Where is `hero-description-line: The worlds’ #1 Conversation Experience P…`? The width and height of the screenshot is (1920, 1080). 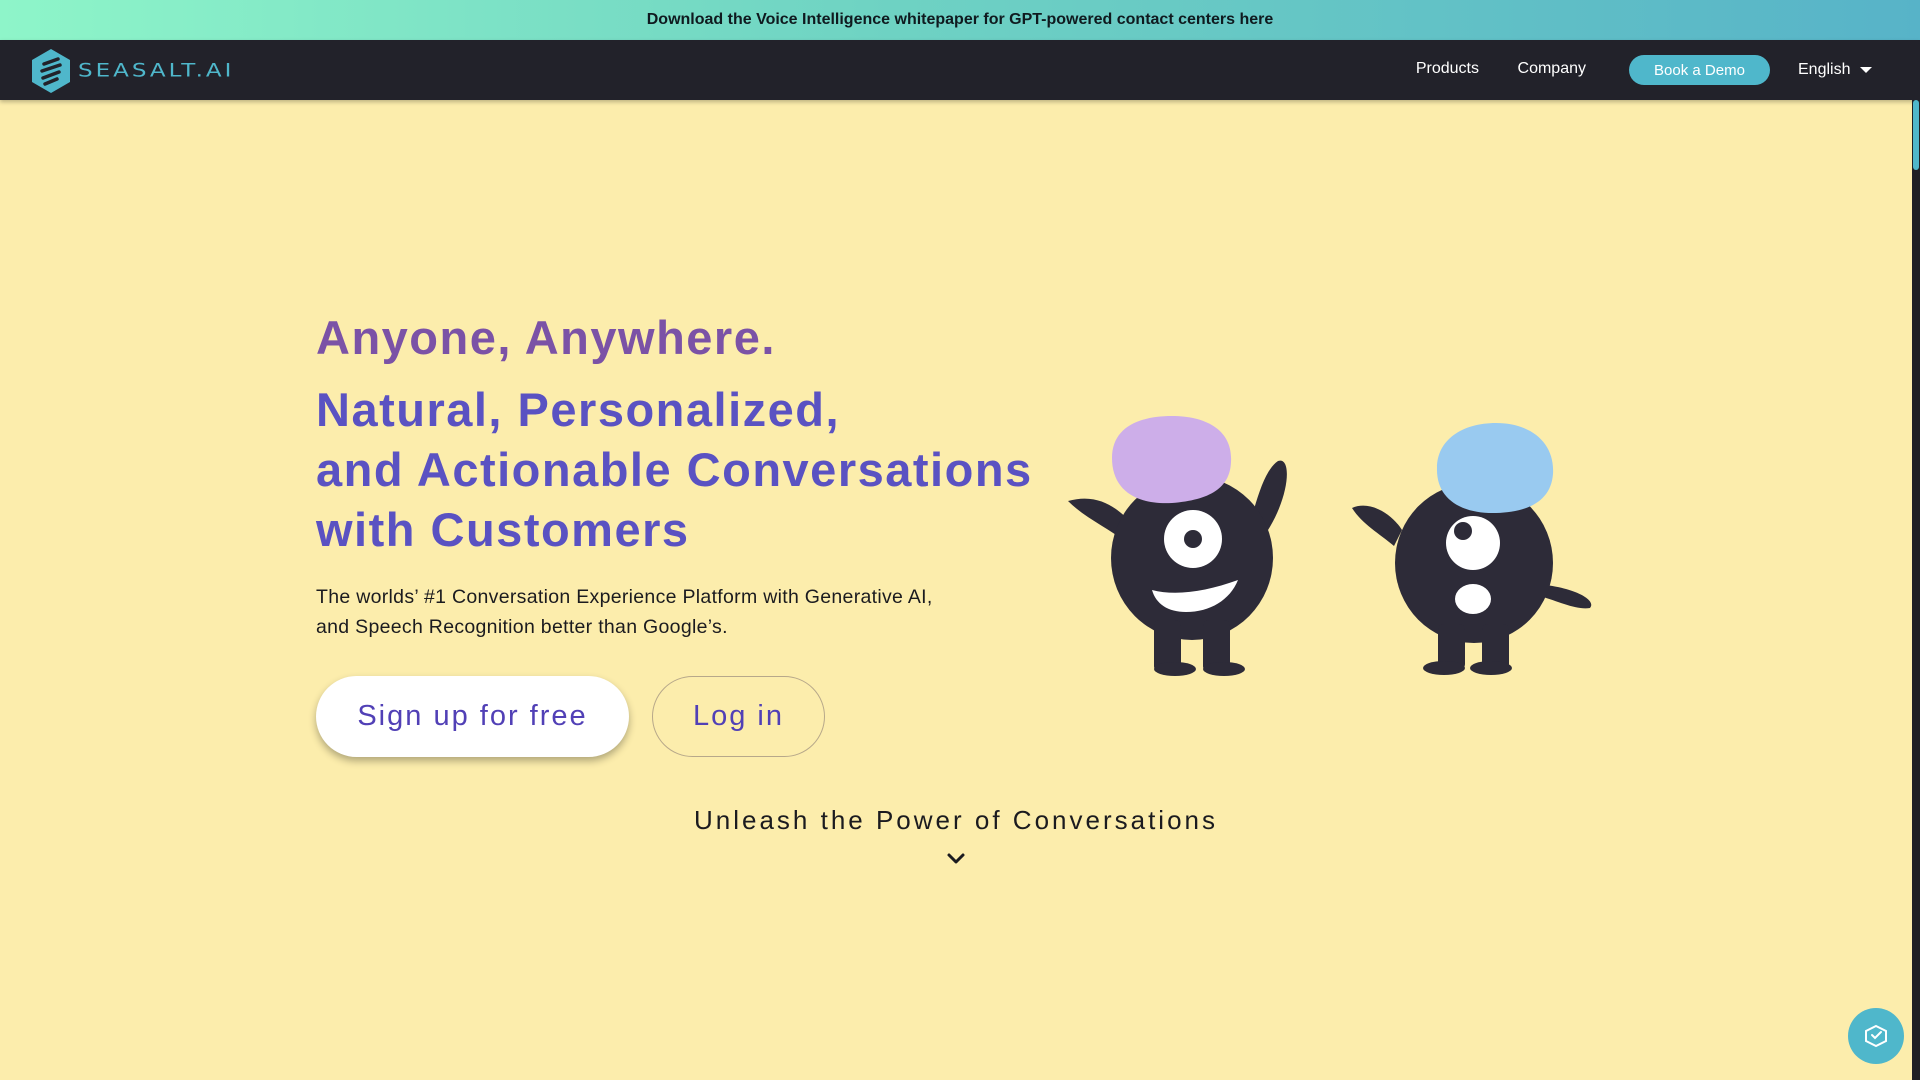
hero-description-line: The worlds’ #1 Conversation Experience P… is located at coordinates (624, 597).